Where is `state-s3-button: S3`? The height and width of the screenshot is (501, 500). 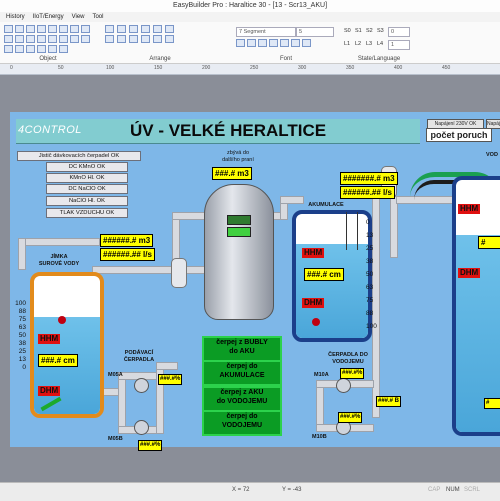
state-s3-button: S3 is located at coordinates (380, 31).